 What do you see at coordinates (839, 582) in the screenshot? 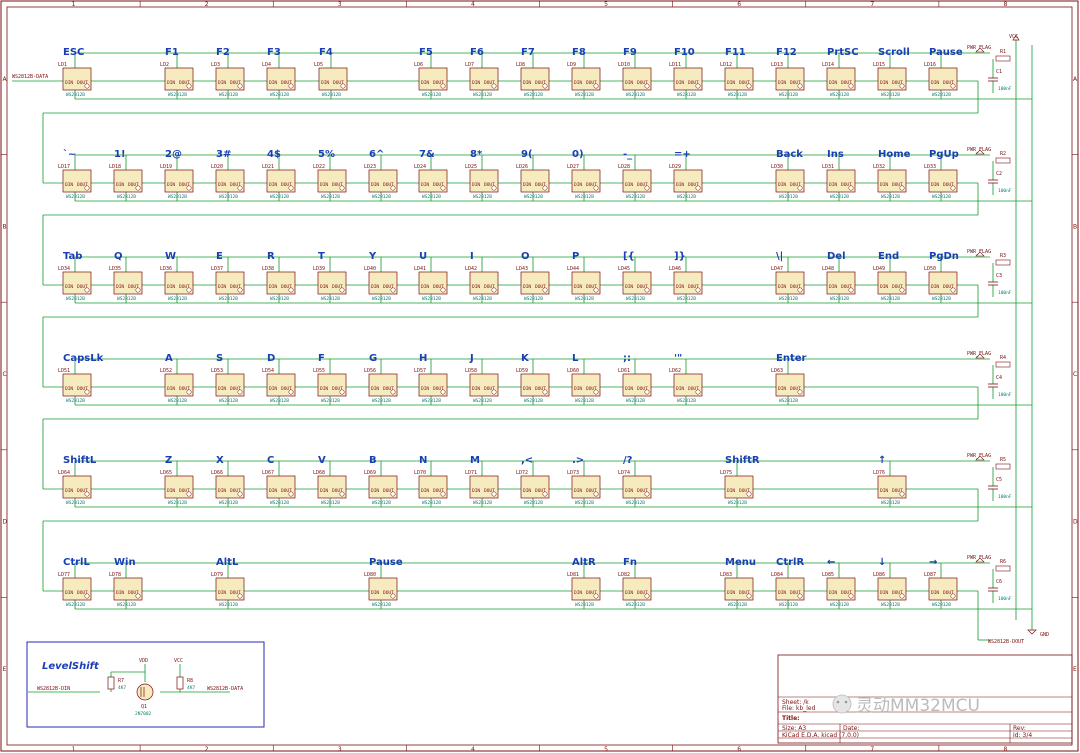
I see `led-ld85: ←LD85DIN DOUTWS2812B` at bounding box center [839, 582].